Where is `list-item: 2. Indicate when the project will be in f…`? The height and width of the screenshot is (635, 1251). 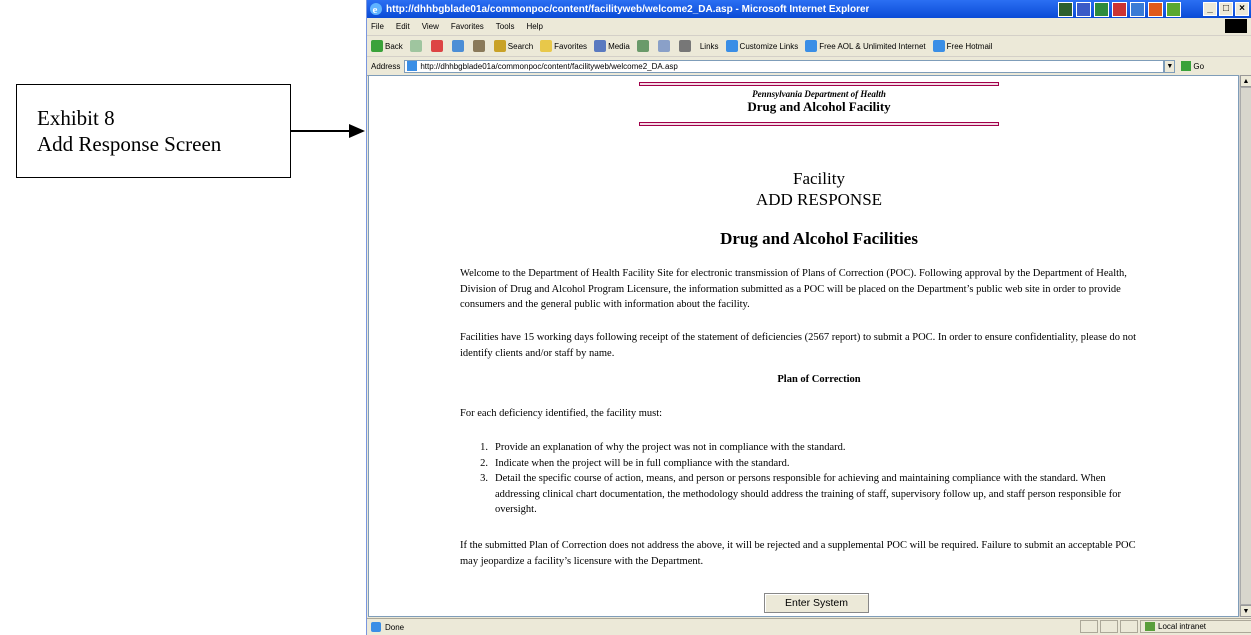 list-item: 2. Indicate when the project will be in f… is located at coordinates (796, 464).